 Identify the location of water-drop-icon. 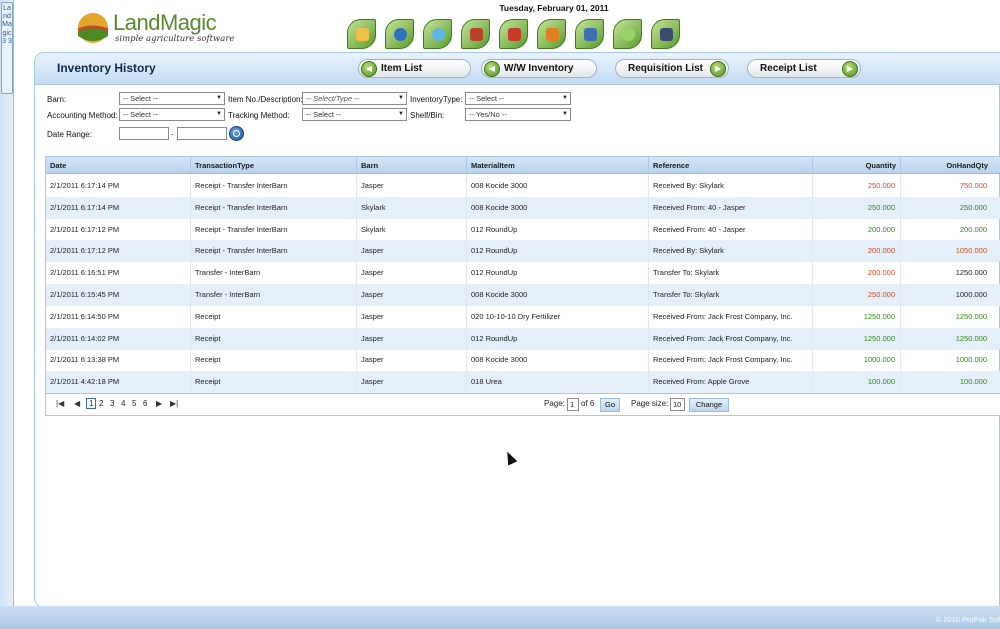
(437, 34).